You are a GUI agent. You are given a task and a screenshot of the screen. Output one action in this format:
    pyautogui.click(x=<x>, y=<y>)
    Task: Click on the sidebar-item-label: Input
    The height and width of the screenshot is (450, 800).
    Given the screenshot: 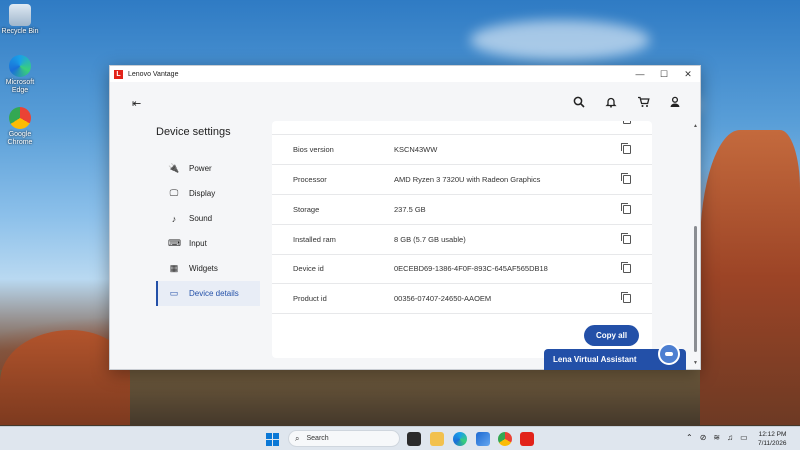 What is the action you would take?
    pyautogui.click(x=198, y=243)
    